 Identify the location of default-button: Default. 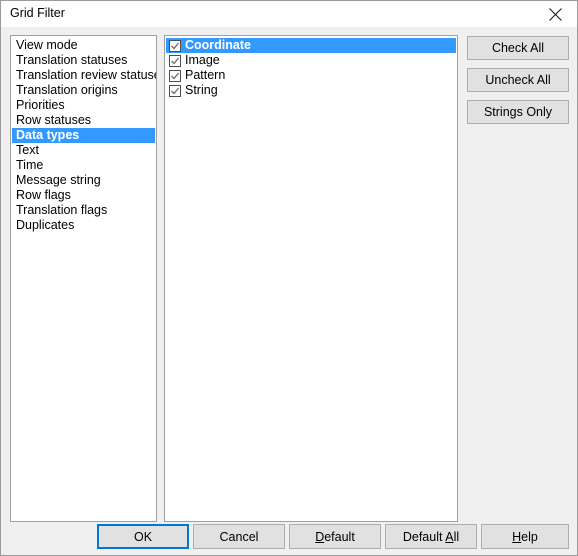
(335, 536).